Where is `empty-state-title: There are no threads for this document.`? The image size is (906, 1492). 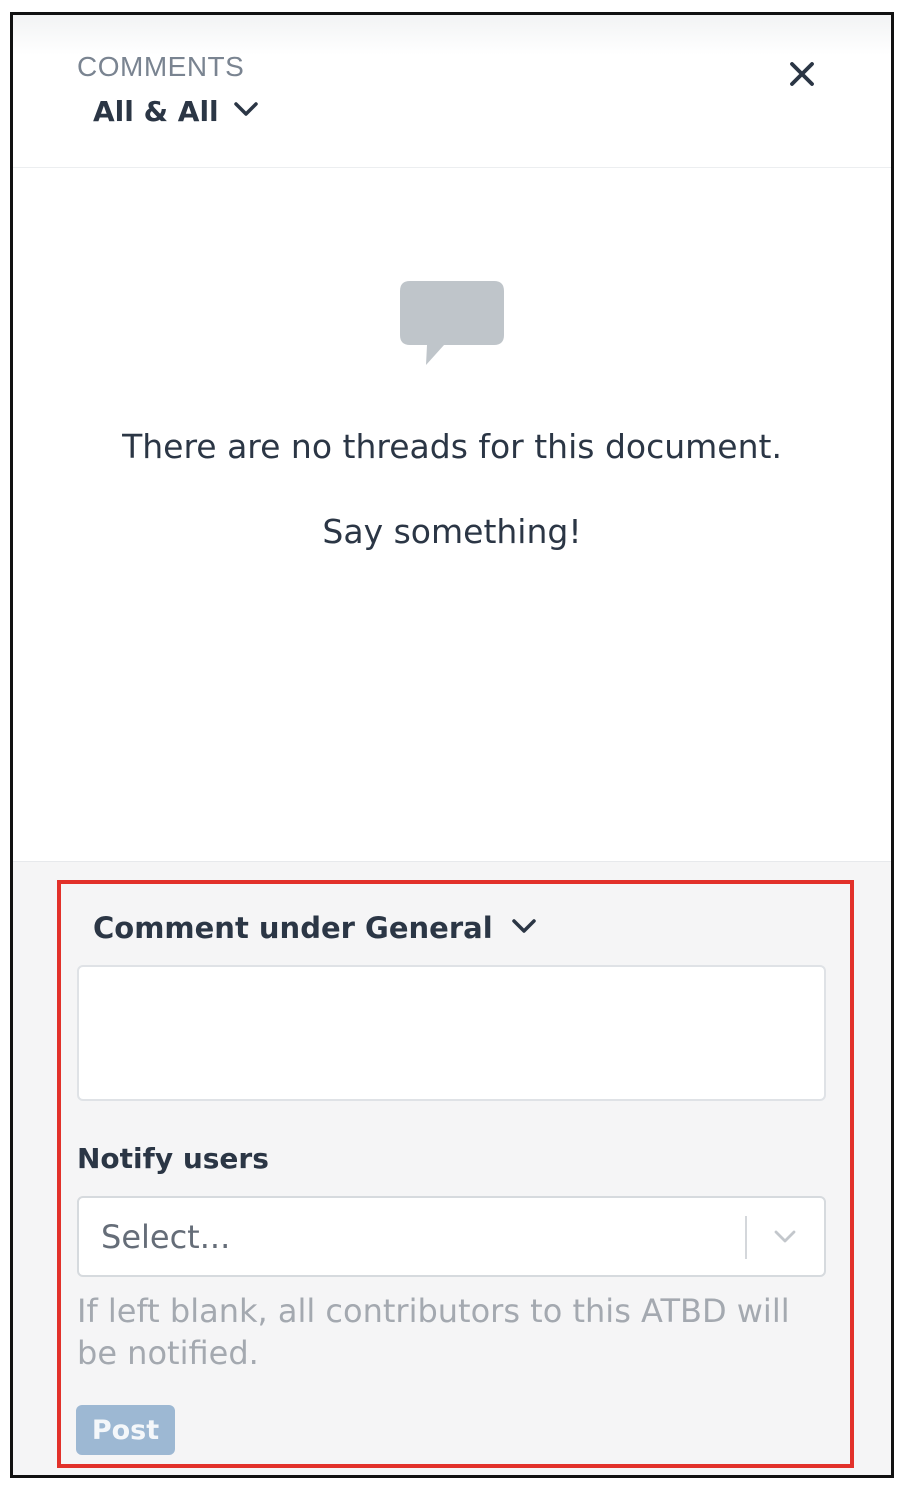
empty-state-title: There are no threads for this document. is located at coordinates (452, 446).